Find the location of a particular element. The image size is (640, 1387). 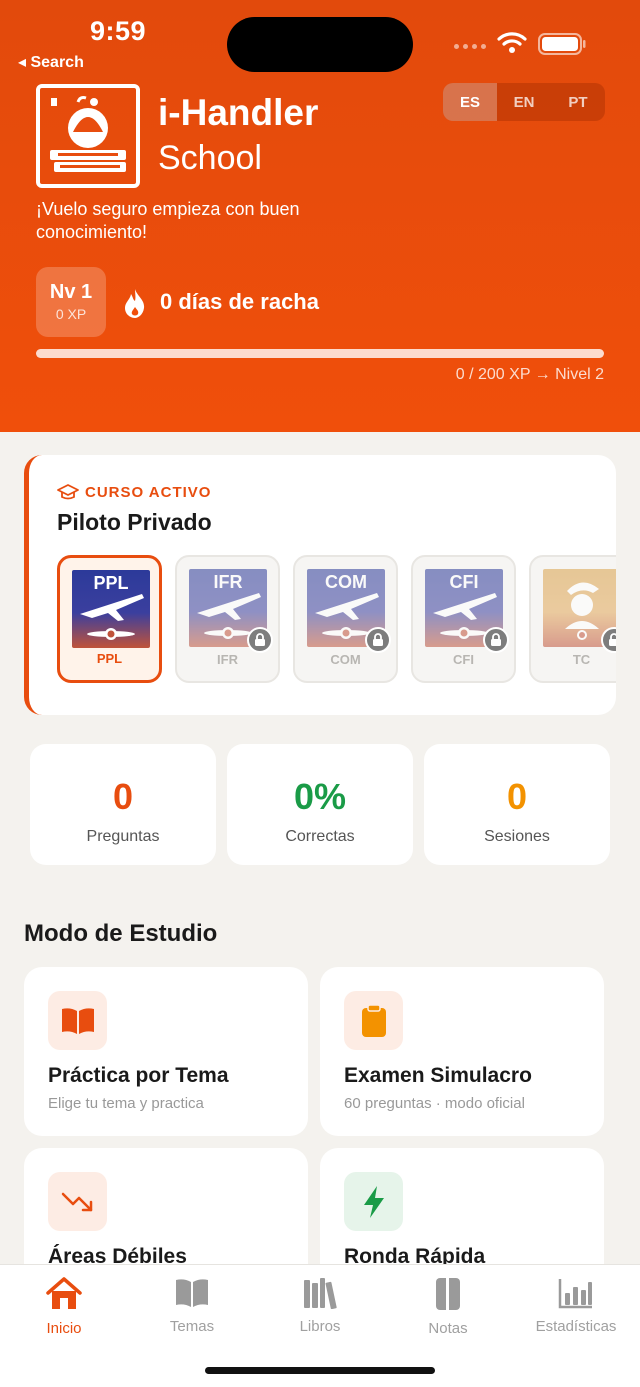

course-title: Piloto Privado is located at coordinates (134, 522).